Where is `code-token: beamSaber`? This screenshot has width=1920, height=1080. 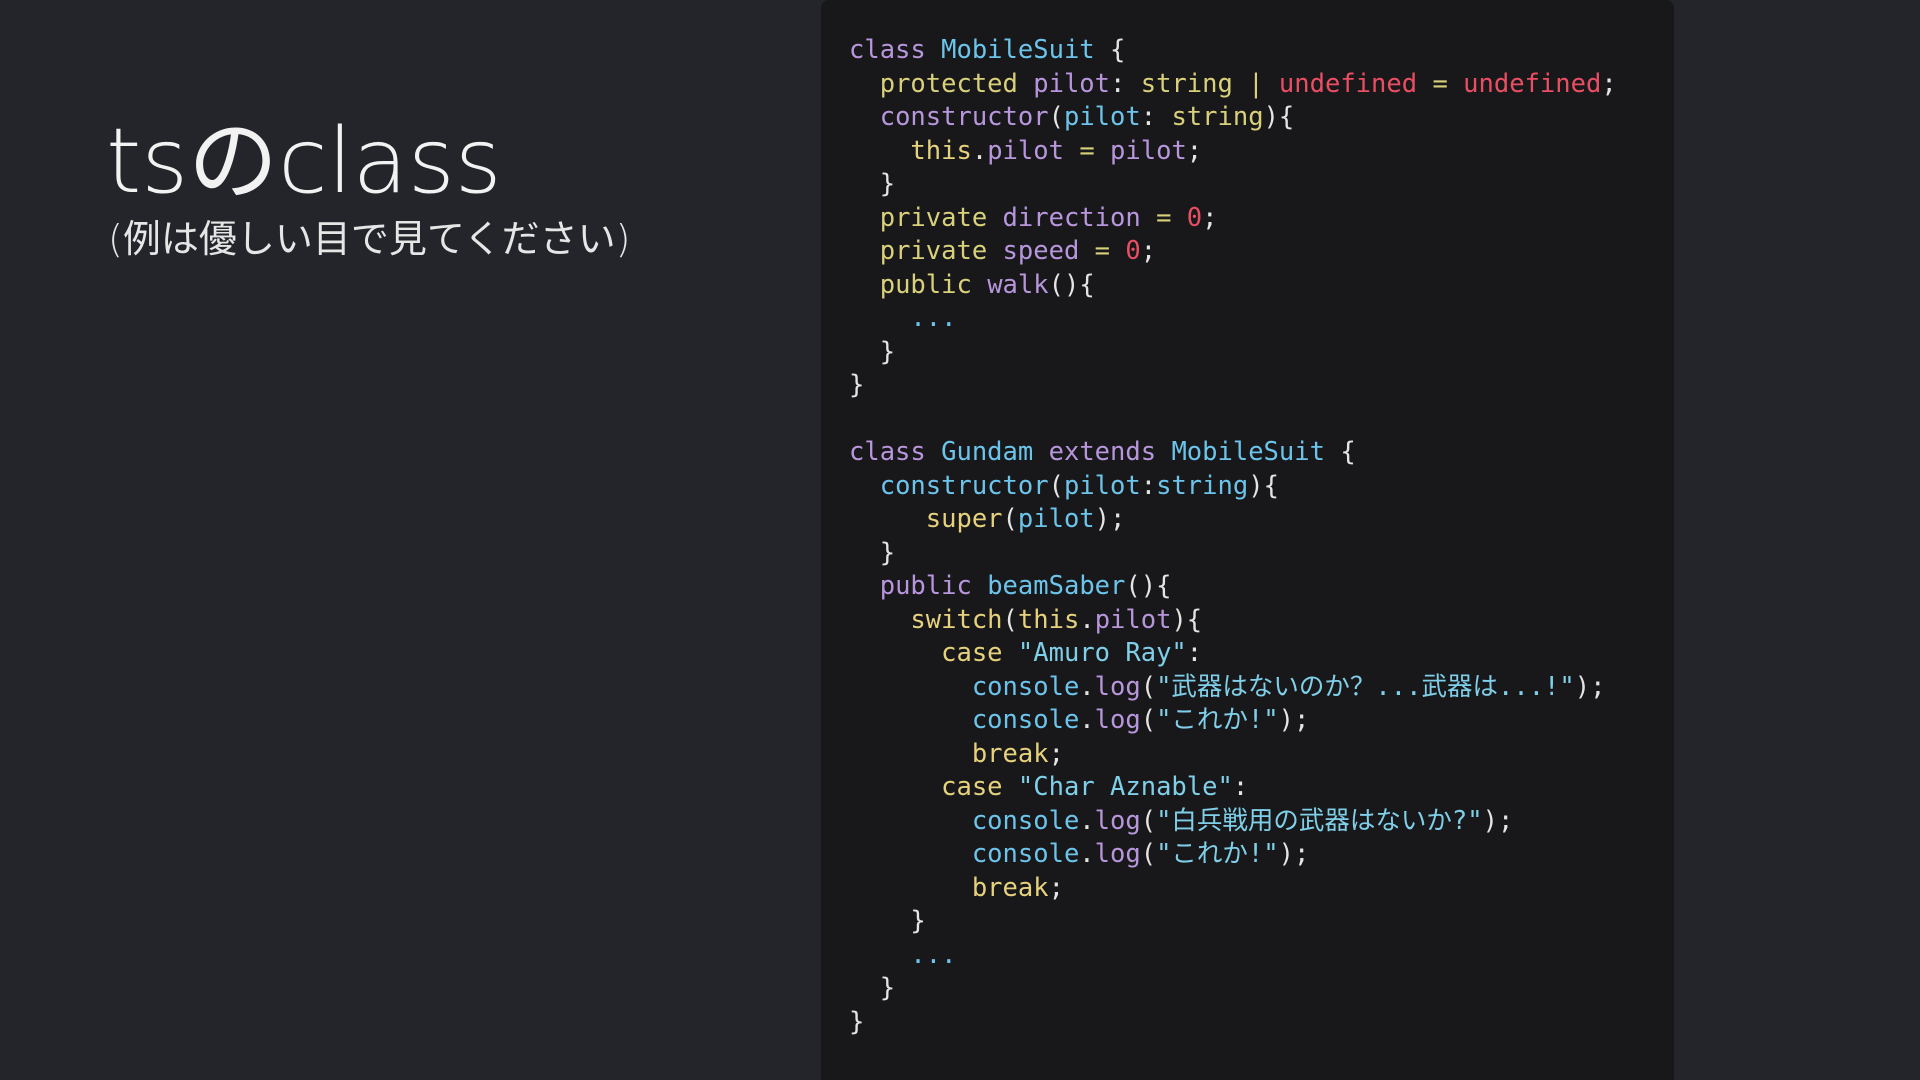
code-token: beamSaber is located at coordinates (1056, 586).